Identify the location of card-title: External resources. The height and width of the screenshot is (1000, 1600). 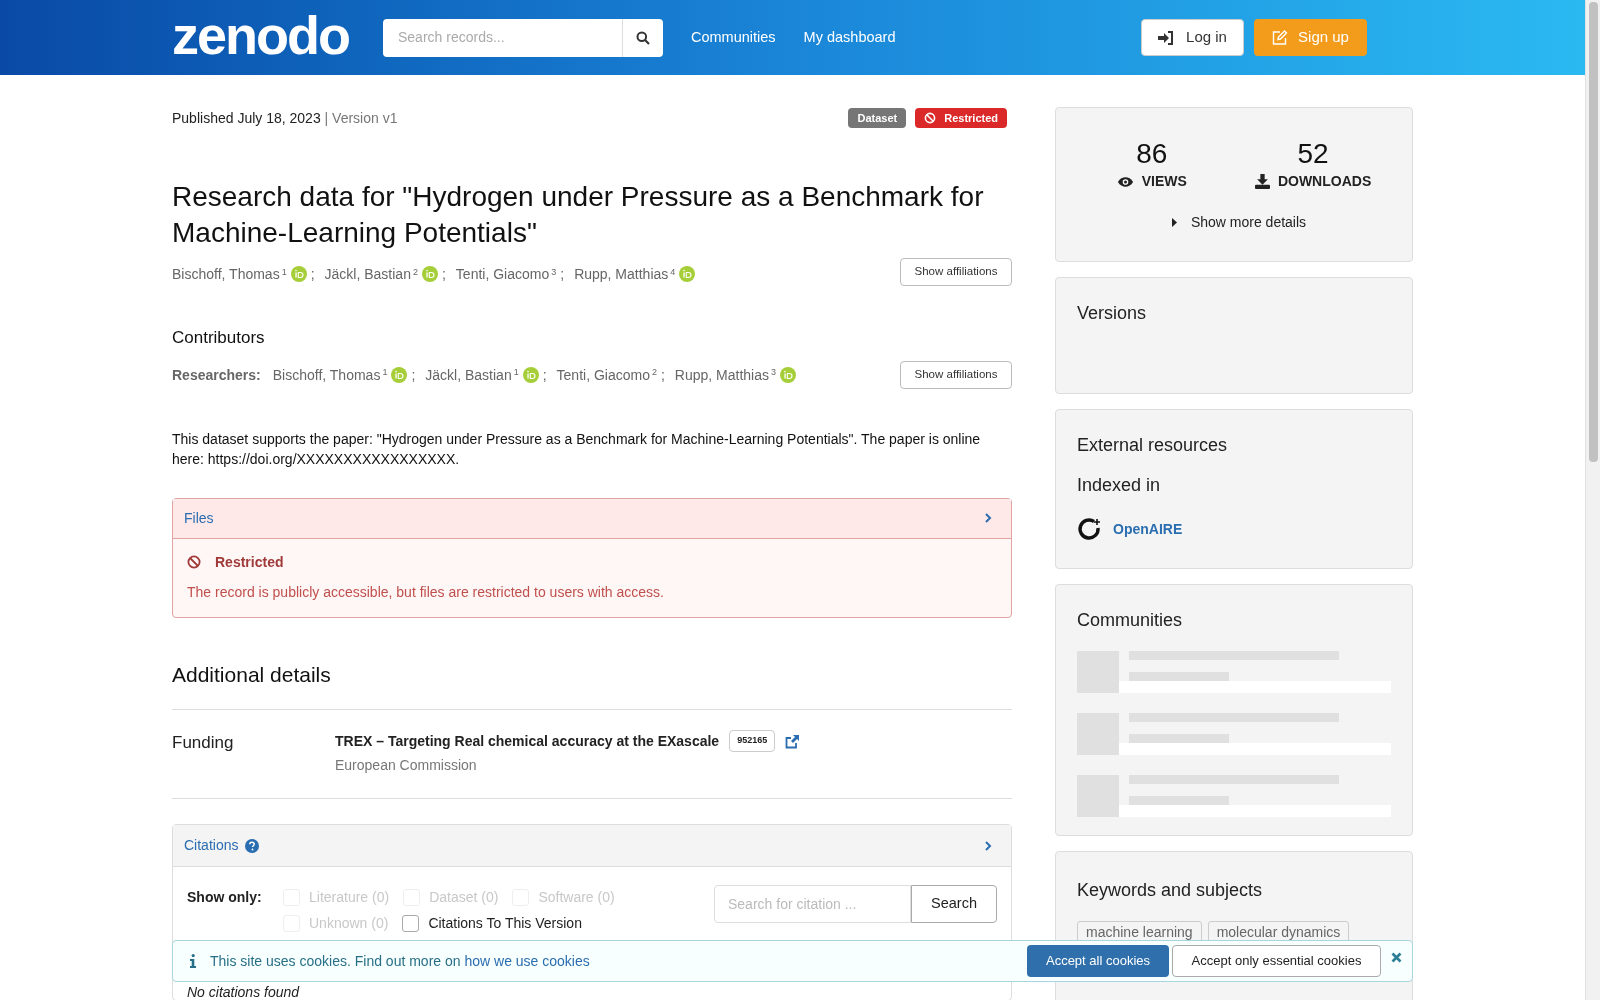
(1153, 445).